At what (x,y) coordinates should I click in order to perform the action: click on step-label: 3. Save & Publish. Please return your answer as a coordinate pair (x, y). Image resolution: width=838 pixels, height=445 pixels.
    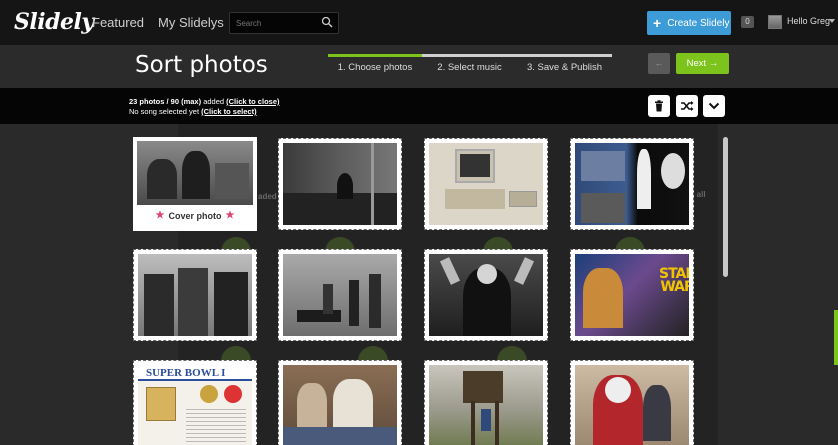
    Looking at the image, I should click on (564, 67).